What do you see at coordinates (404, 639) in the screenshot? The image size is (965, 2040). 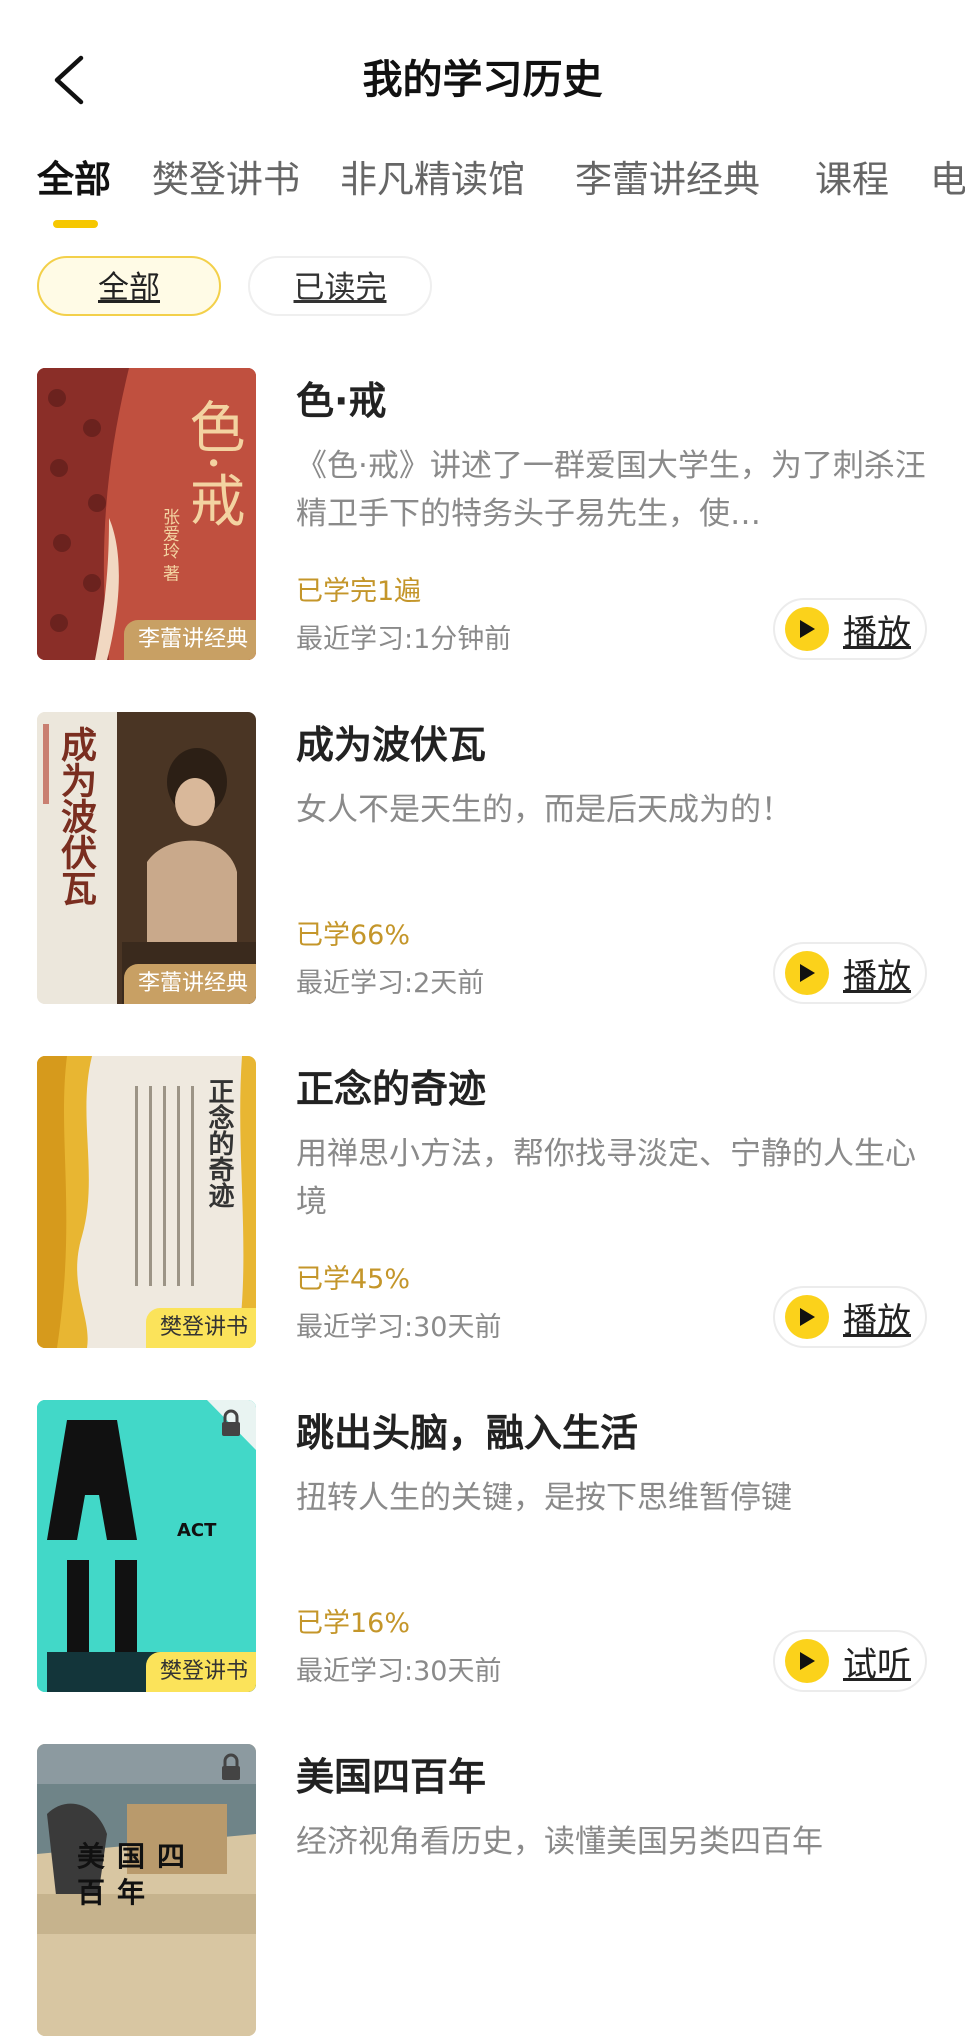 I see `last-studied-text: 最近学习:1分钟前` at bounding box center [404, 639].